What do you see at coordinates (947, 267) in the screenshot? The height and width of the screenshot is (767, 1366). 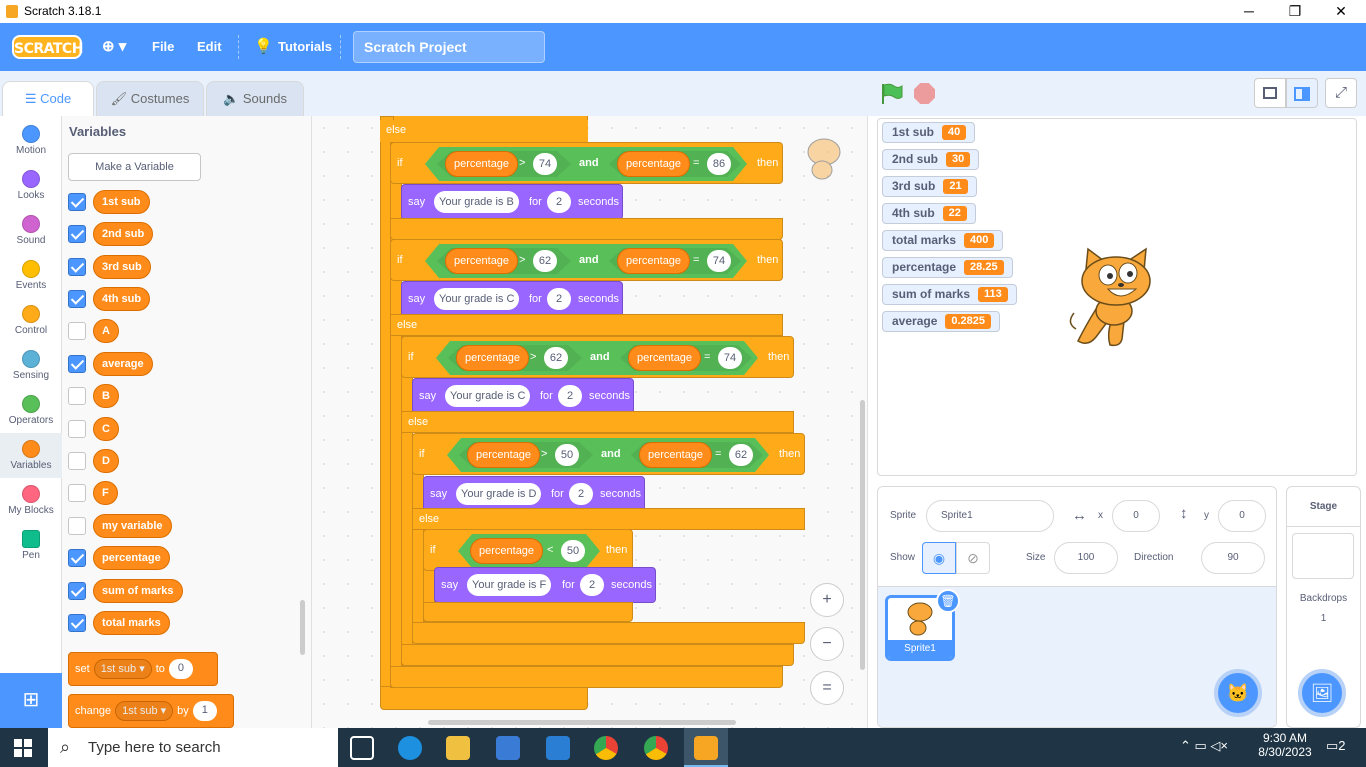 I see `variable-monitor: percentage 28.25` at bounding box center [947, 267].